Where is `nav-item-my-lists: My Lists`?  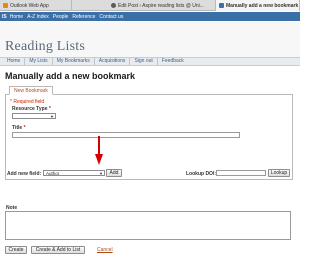
nav-item-my-lists: My Lists is located at coordinates (39, 61).